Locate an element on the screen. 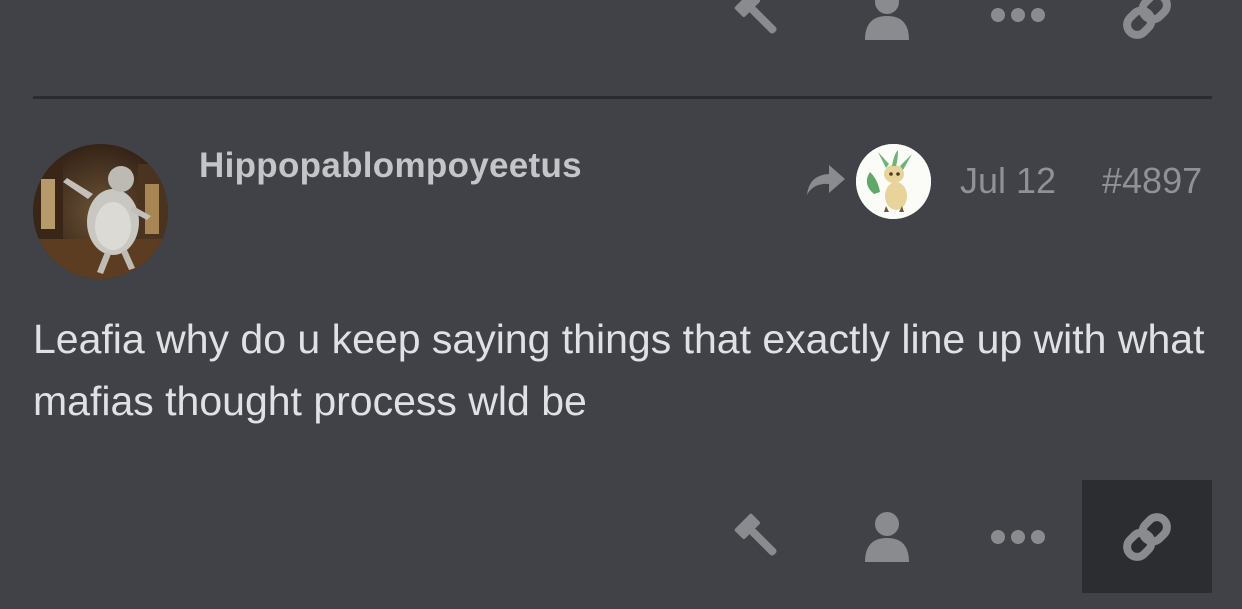 Image resolution: width=1242 pixels, height=609 pixels. reply-to-avatar is located at coordinates (893, 181).